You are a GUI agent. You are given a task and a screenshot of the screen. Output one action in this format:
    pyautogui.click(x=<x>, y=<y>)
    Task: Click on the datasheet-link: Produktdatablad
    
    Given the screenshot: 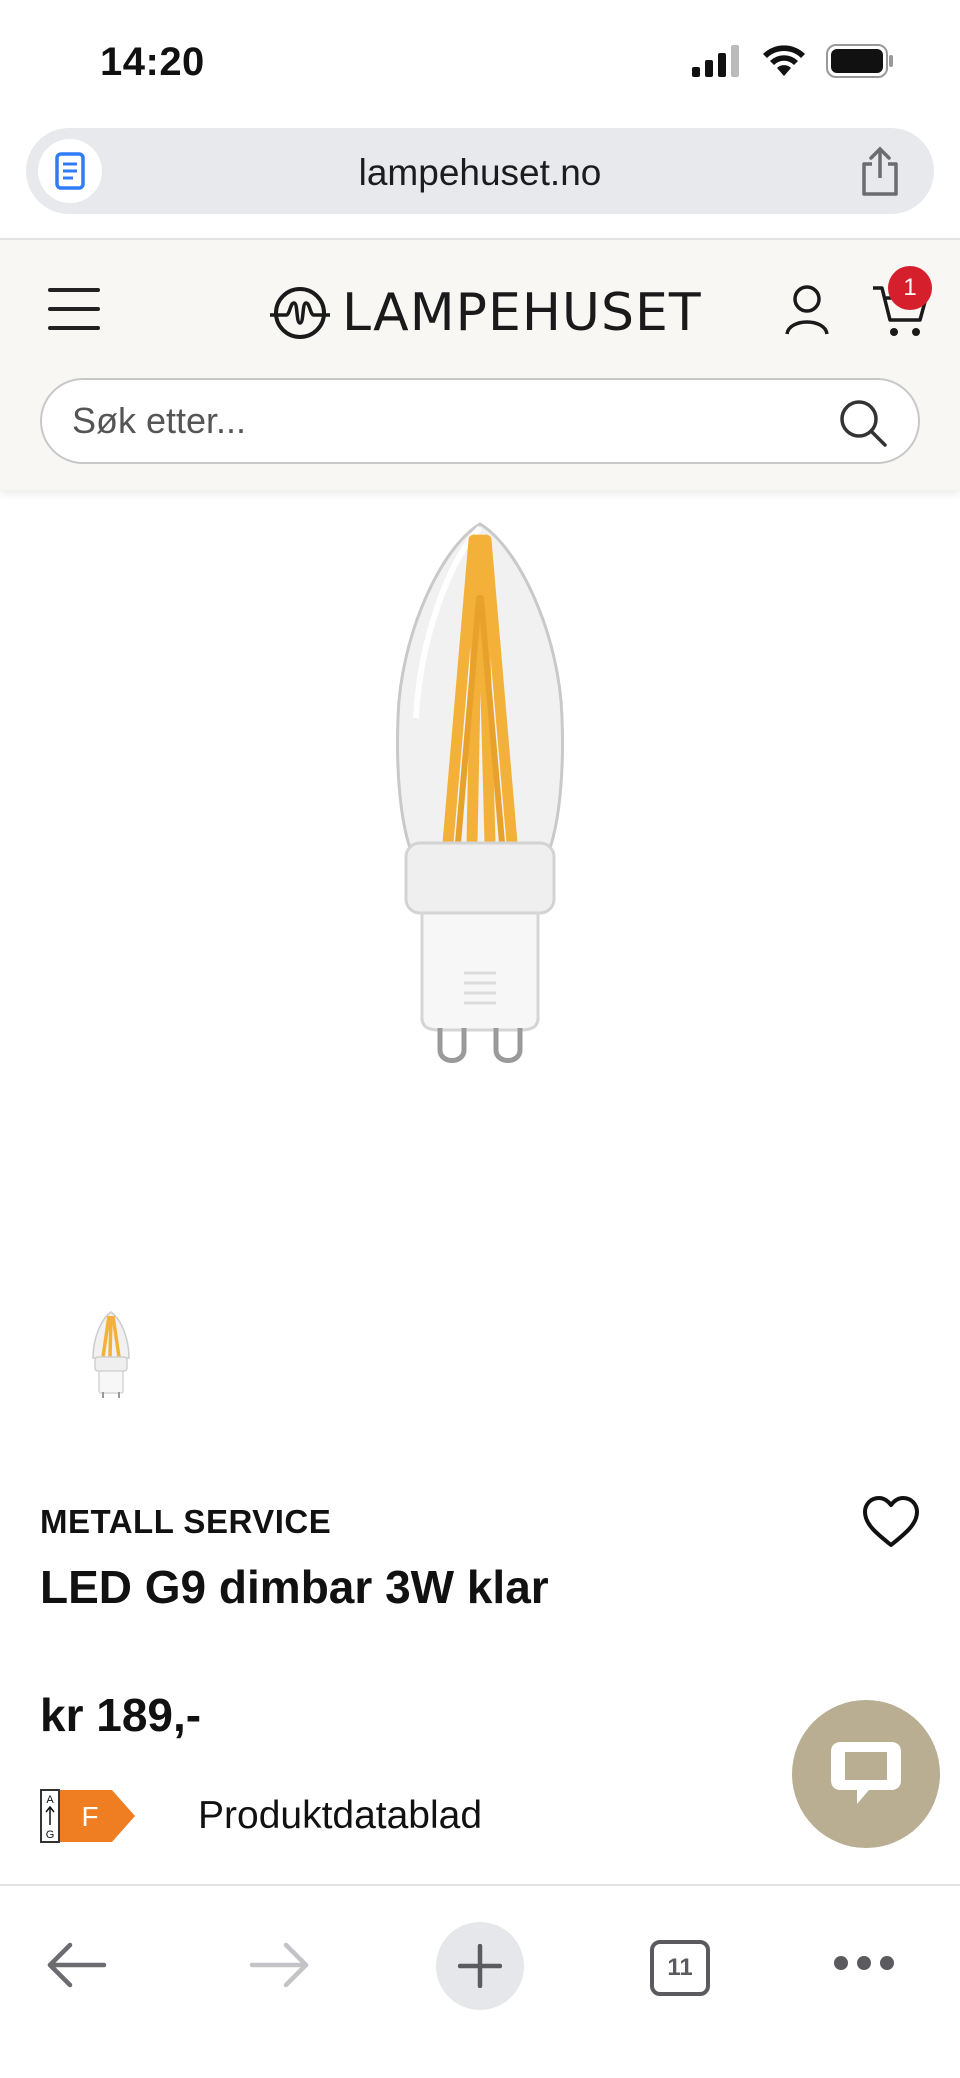 What is the action you would take?
    pyautogui.click(x=340, y=1816)
    